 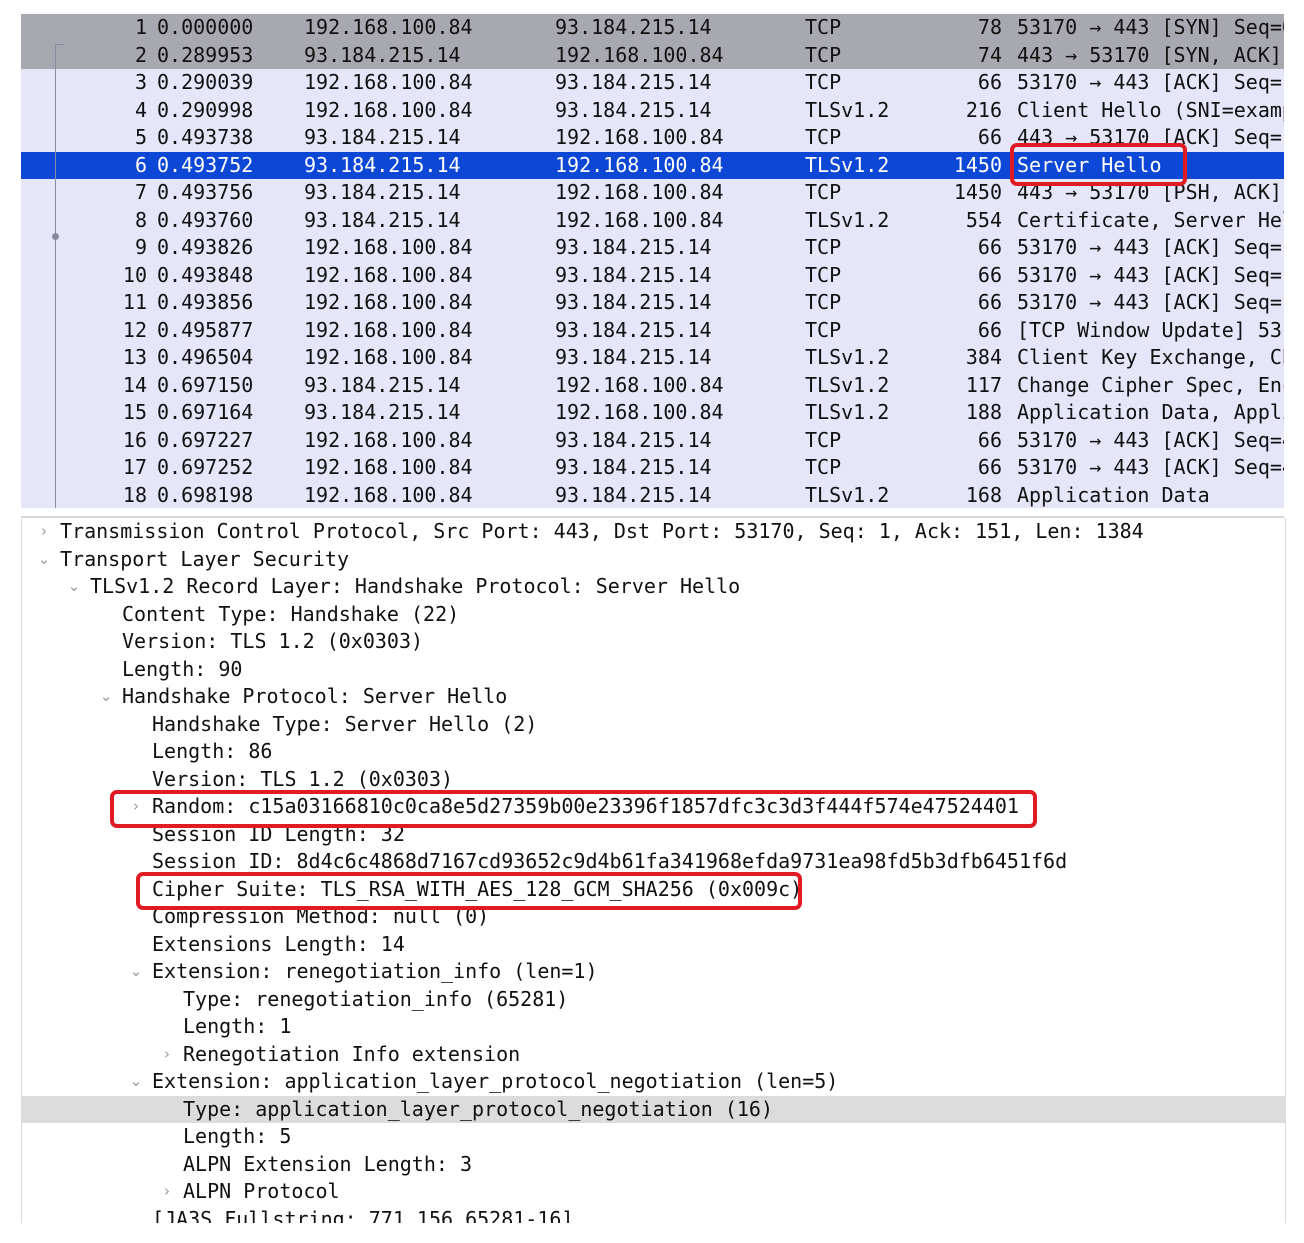 What do you see at coordinates (134, 412) in the screenshot?
I see `cell-number: 15` at bounding box center [134, 412].